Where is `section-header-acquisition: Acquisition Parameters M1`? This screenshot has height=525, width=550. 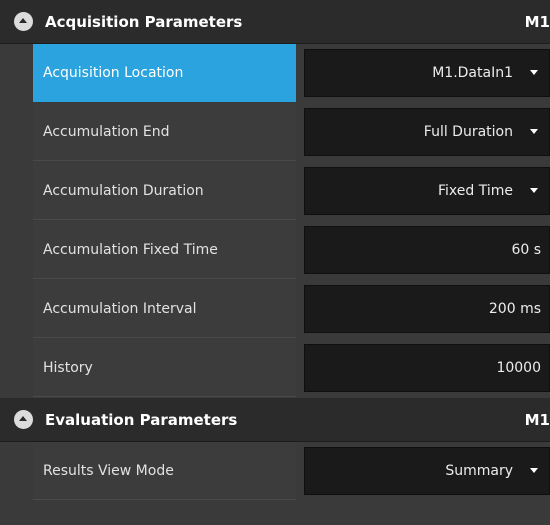 section-header-acquisition: Acquisition Parameters M1 is located at coordinates (275, 22).